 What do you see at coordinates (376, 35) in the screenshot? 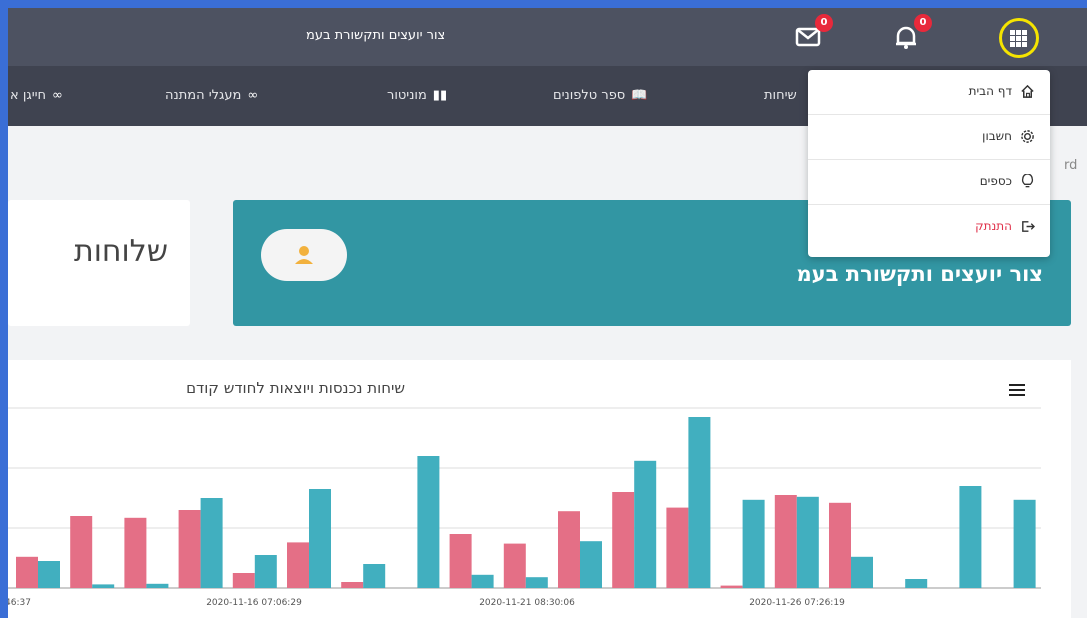
I see `header-title: צור יועצים ותקשורת בעמ` at bounding box center [376, 35].